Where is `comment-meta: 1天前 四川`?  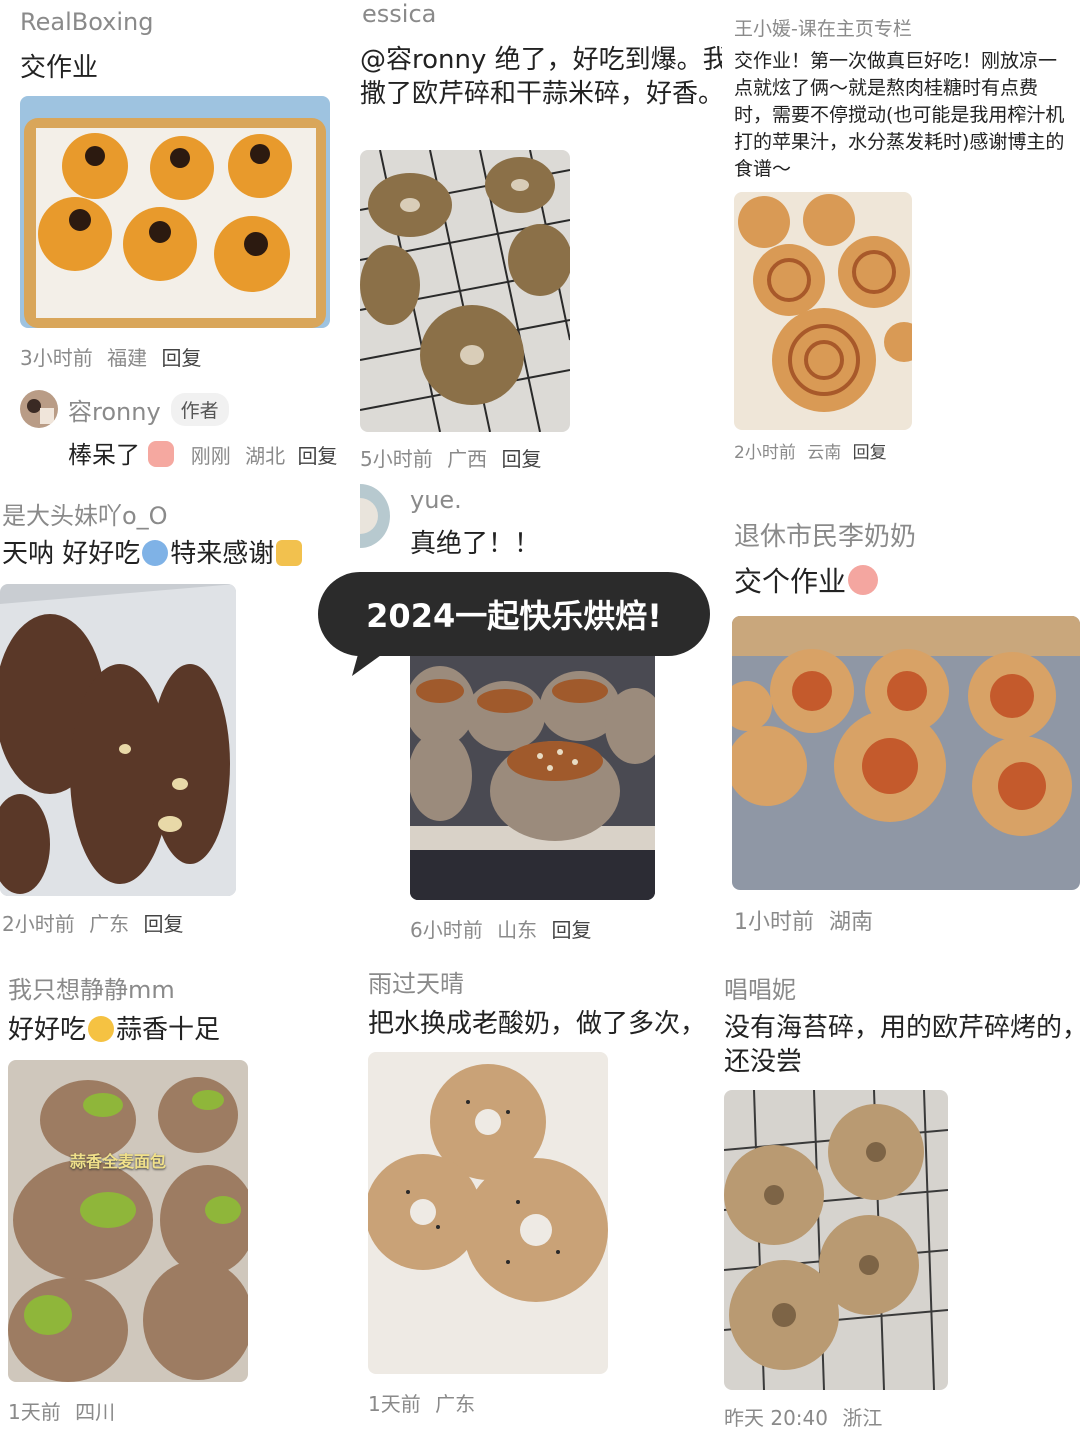 comment-meta: 1天前 四川 is located at coordinates (61, 1410).